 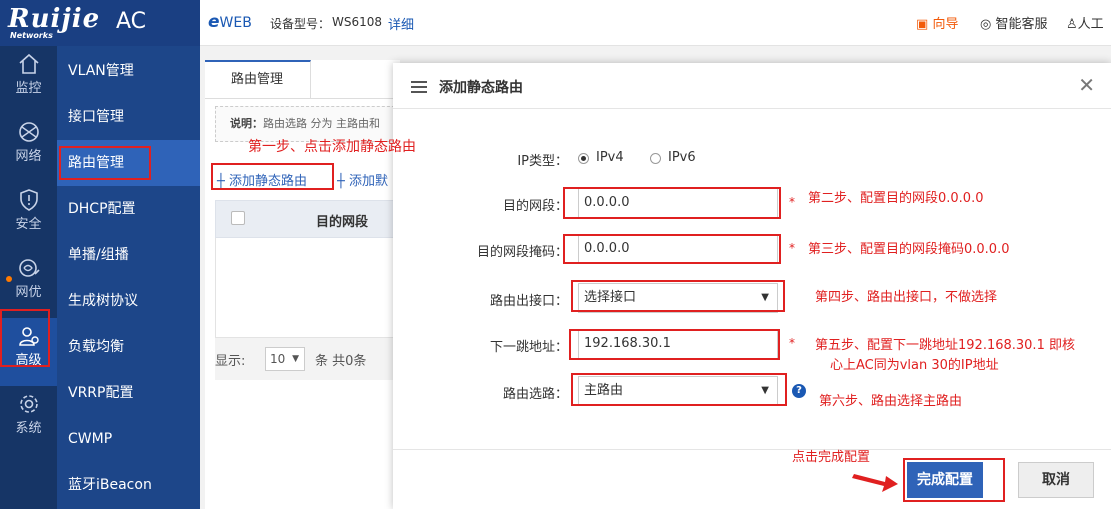 I want to click on rail-label: 安全, so click(x=28, y=224).